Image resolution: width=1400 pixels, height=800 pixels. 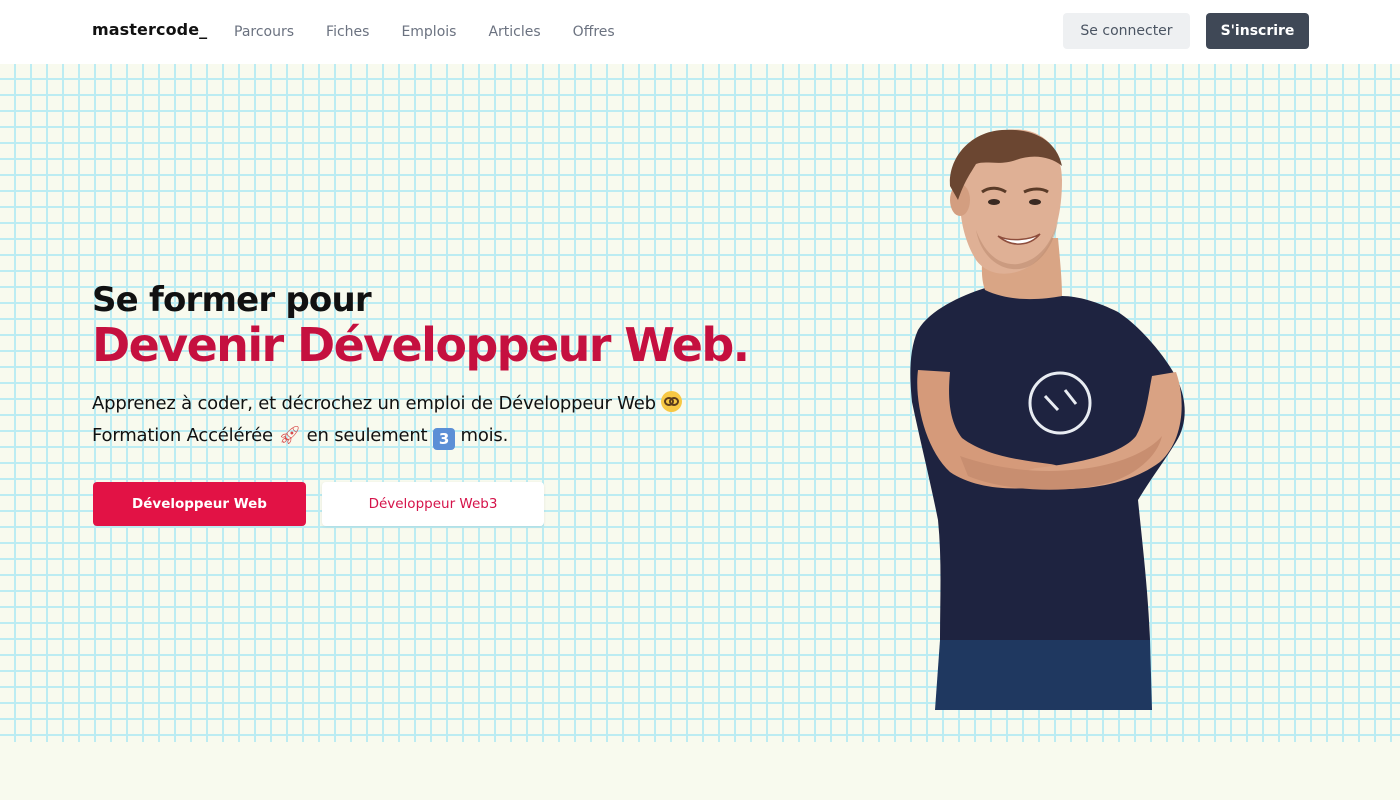 What do you see at coordinates (347, 32) in the screenshot?
I see `nav-item-fiches: Fiches` at bounding box center [347, 32].